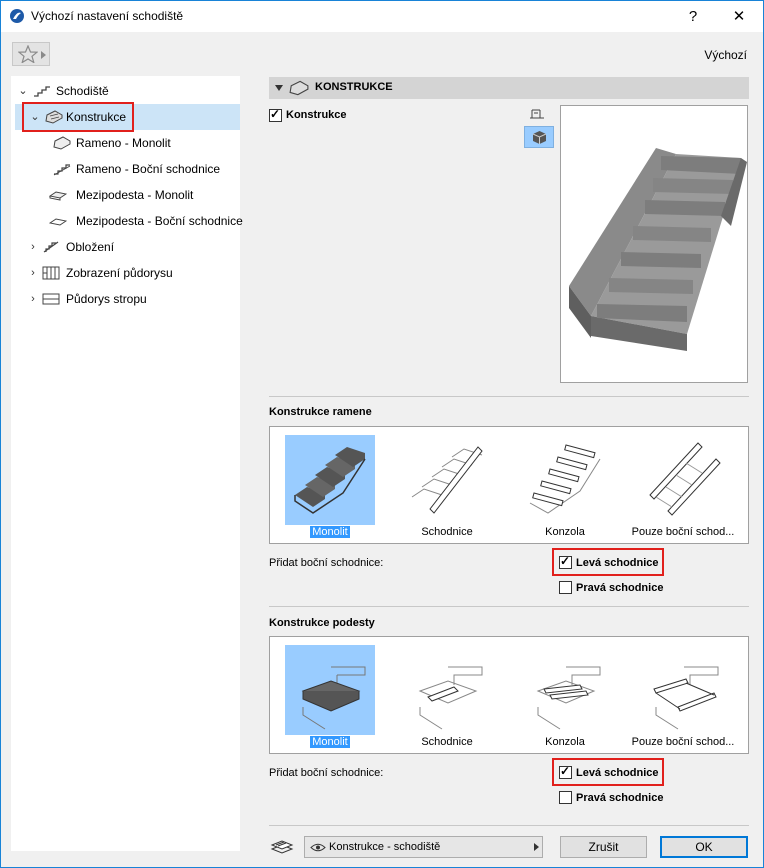 Image resolution: width=764 pixels, height=868 pixels. What do you see at coordinates (565, 797) in the screenshot?
I see `landing-right-stringer-checkbox` at bounding box center [565, 797].